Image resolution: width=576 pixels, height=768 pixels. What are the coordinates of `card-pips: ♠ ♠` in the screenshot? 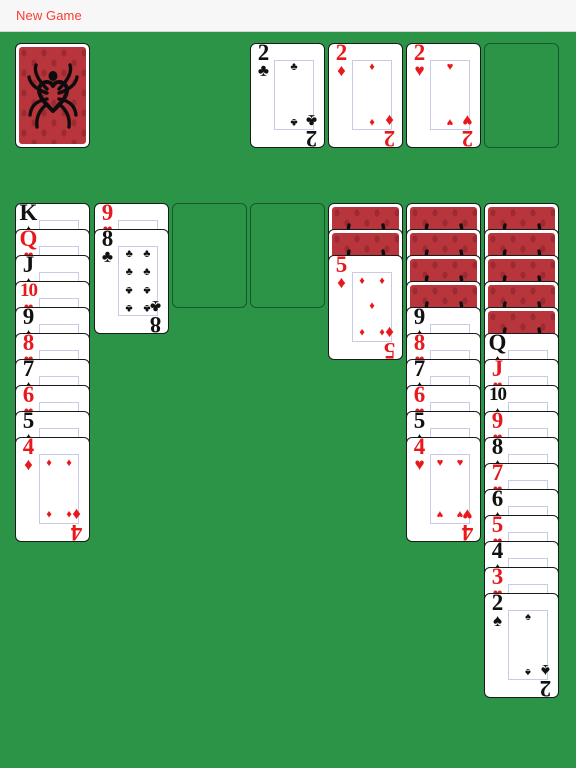 It's located at (528, 645).